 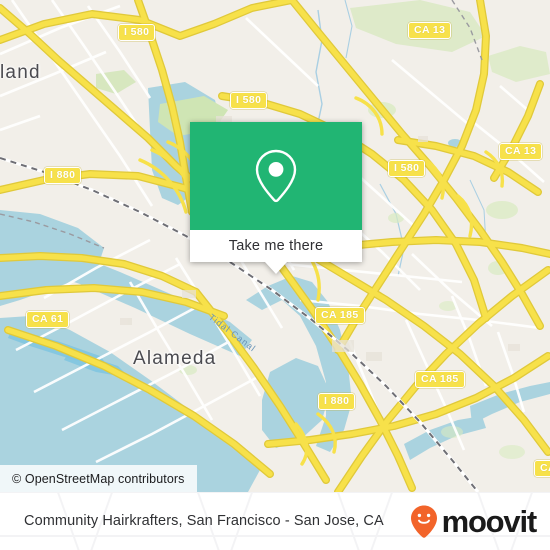 I want to click on take-me-there-label: Take me there, so click(x=276, y=246).